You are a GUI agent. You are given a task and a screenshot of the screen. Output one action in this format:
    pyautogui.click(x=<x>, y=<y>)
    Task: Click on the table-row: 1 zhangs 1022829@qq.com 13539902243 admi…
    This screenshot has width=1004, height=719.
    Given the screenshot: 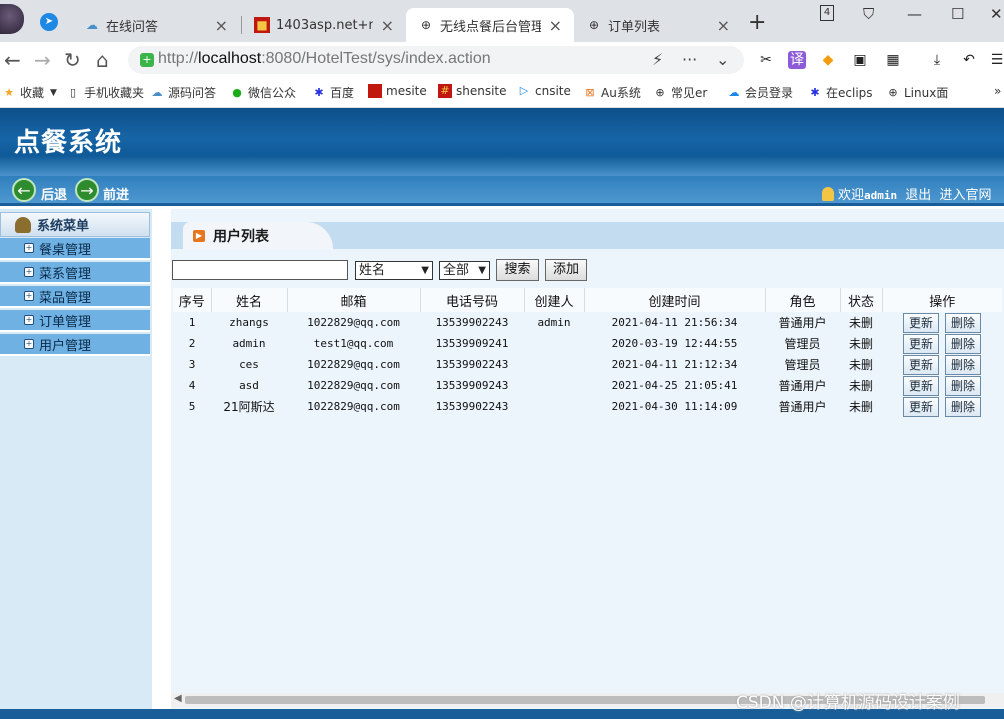 What is the action you would take?
    pyautogui.click(x=587, y=322)
    